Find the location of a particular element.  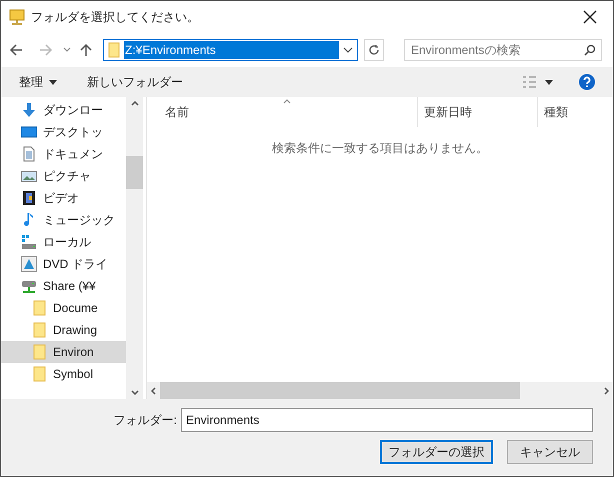

picture-icon is located at coordinates (29, 176).